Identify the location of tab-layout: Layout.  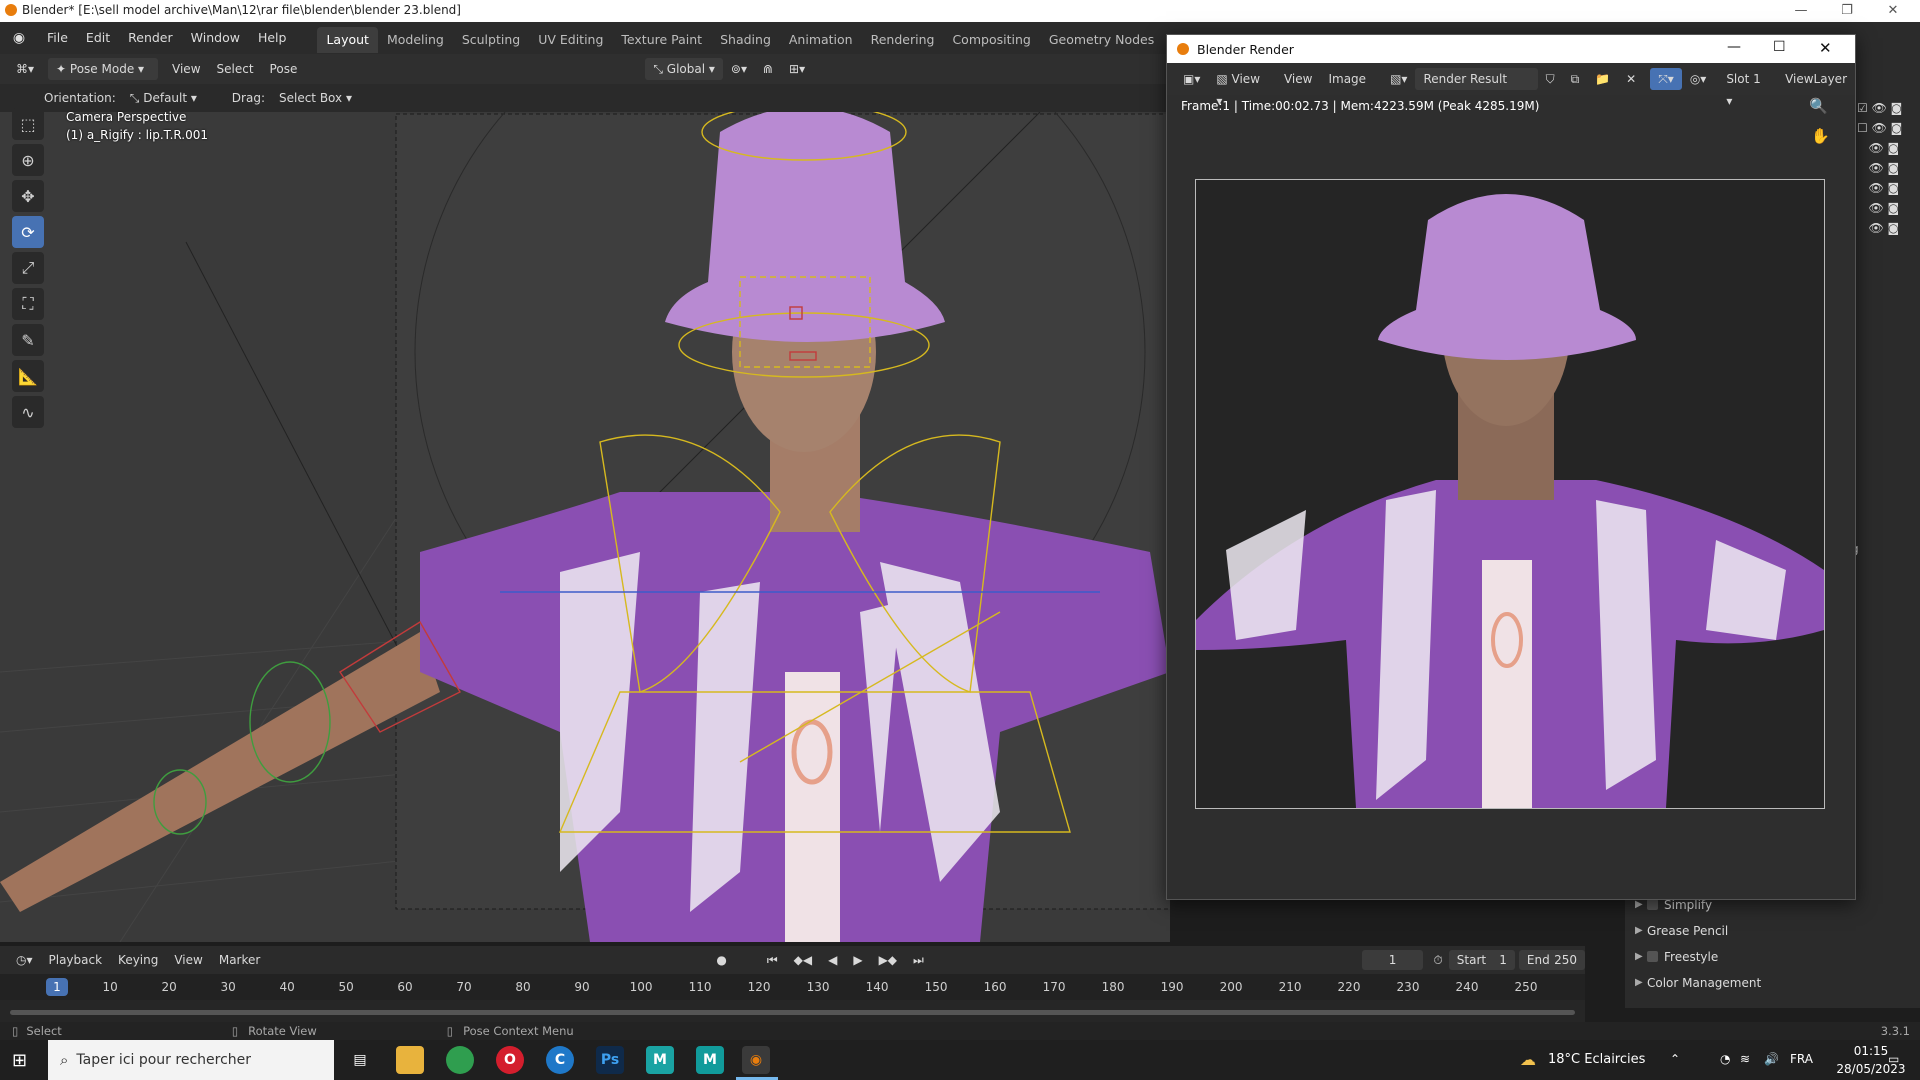
(347, 39).